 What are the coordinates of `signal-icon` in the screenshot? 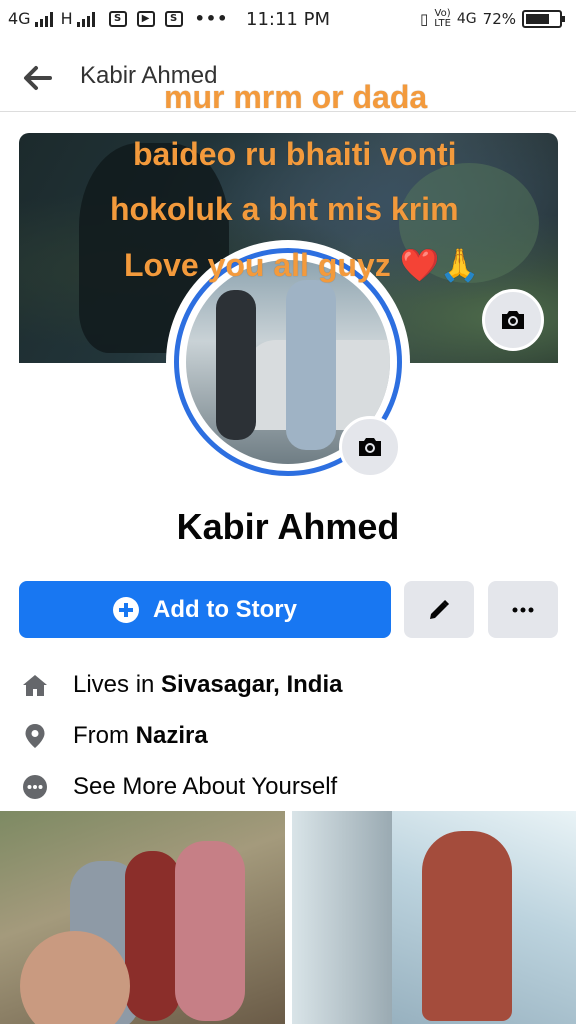 It's located at (43, 19).